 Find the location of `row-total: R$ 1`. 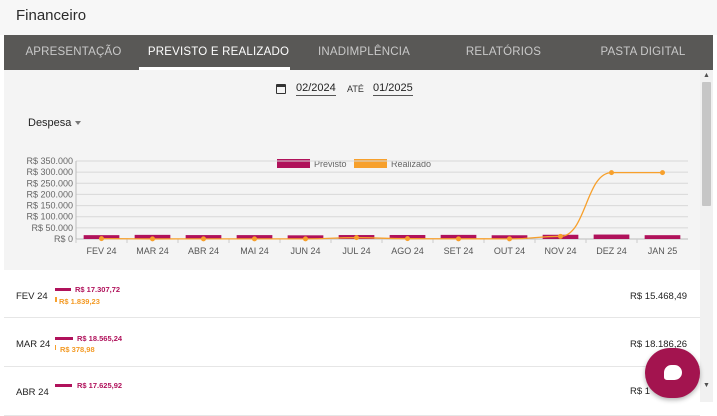

row-total: R$ 1 is located at coordinates (640, 391).